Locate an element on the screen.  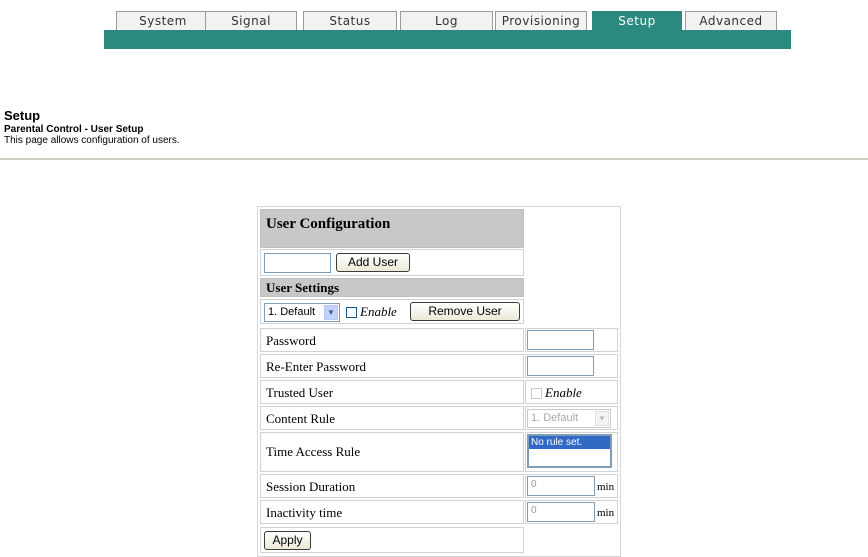
user-settings-title: User Settings is located at coordinates (303, 287).